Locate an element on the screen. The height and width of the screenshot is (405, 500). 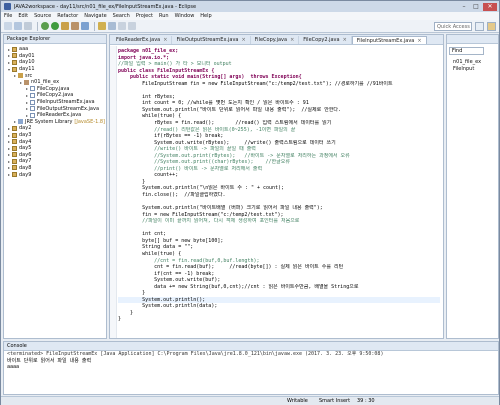
tree-item: ▸ JRE System Library [JavaSE-1.8] is located at coordinates (55, 122).